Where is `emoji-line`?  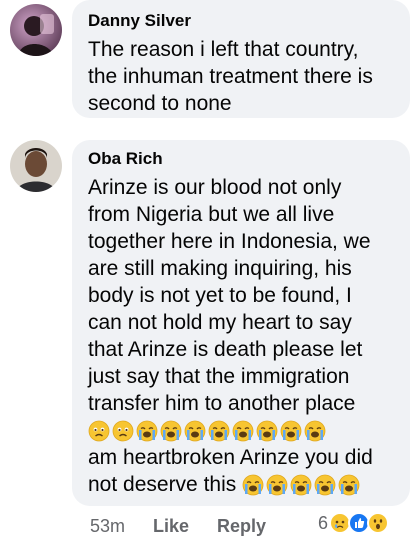
emoji-line is located at coordinates (230, 430).